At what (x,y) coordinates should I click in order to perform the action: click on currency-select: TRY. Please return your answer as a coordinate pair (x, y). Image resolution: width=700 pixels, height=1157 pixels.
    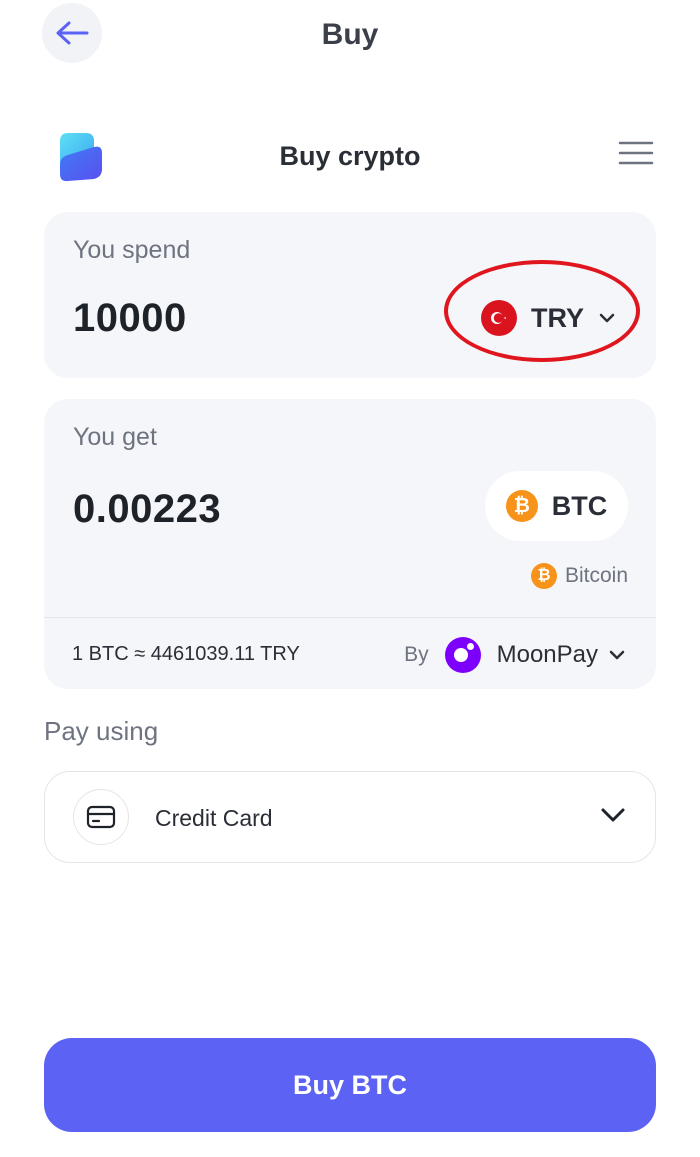
    Looking at the image, I should click on (548, 318).